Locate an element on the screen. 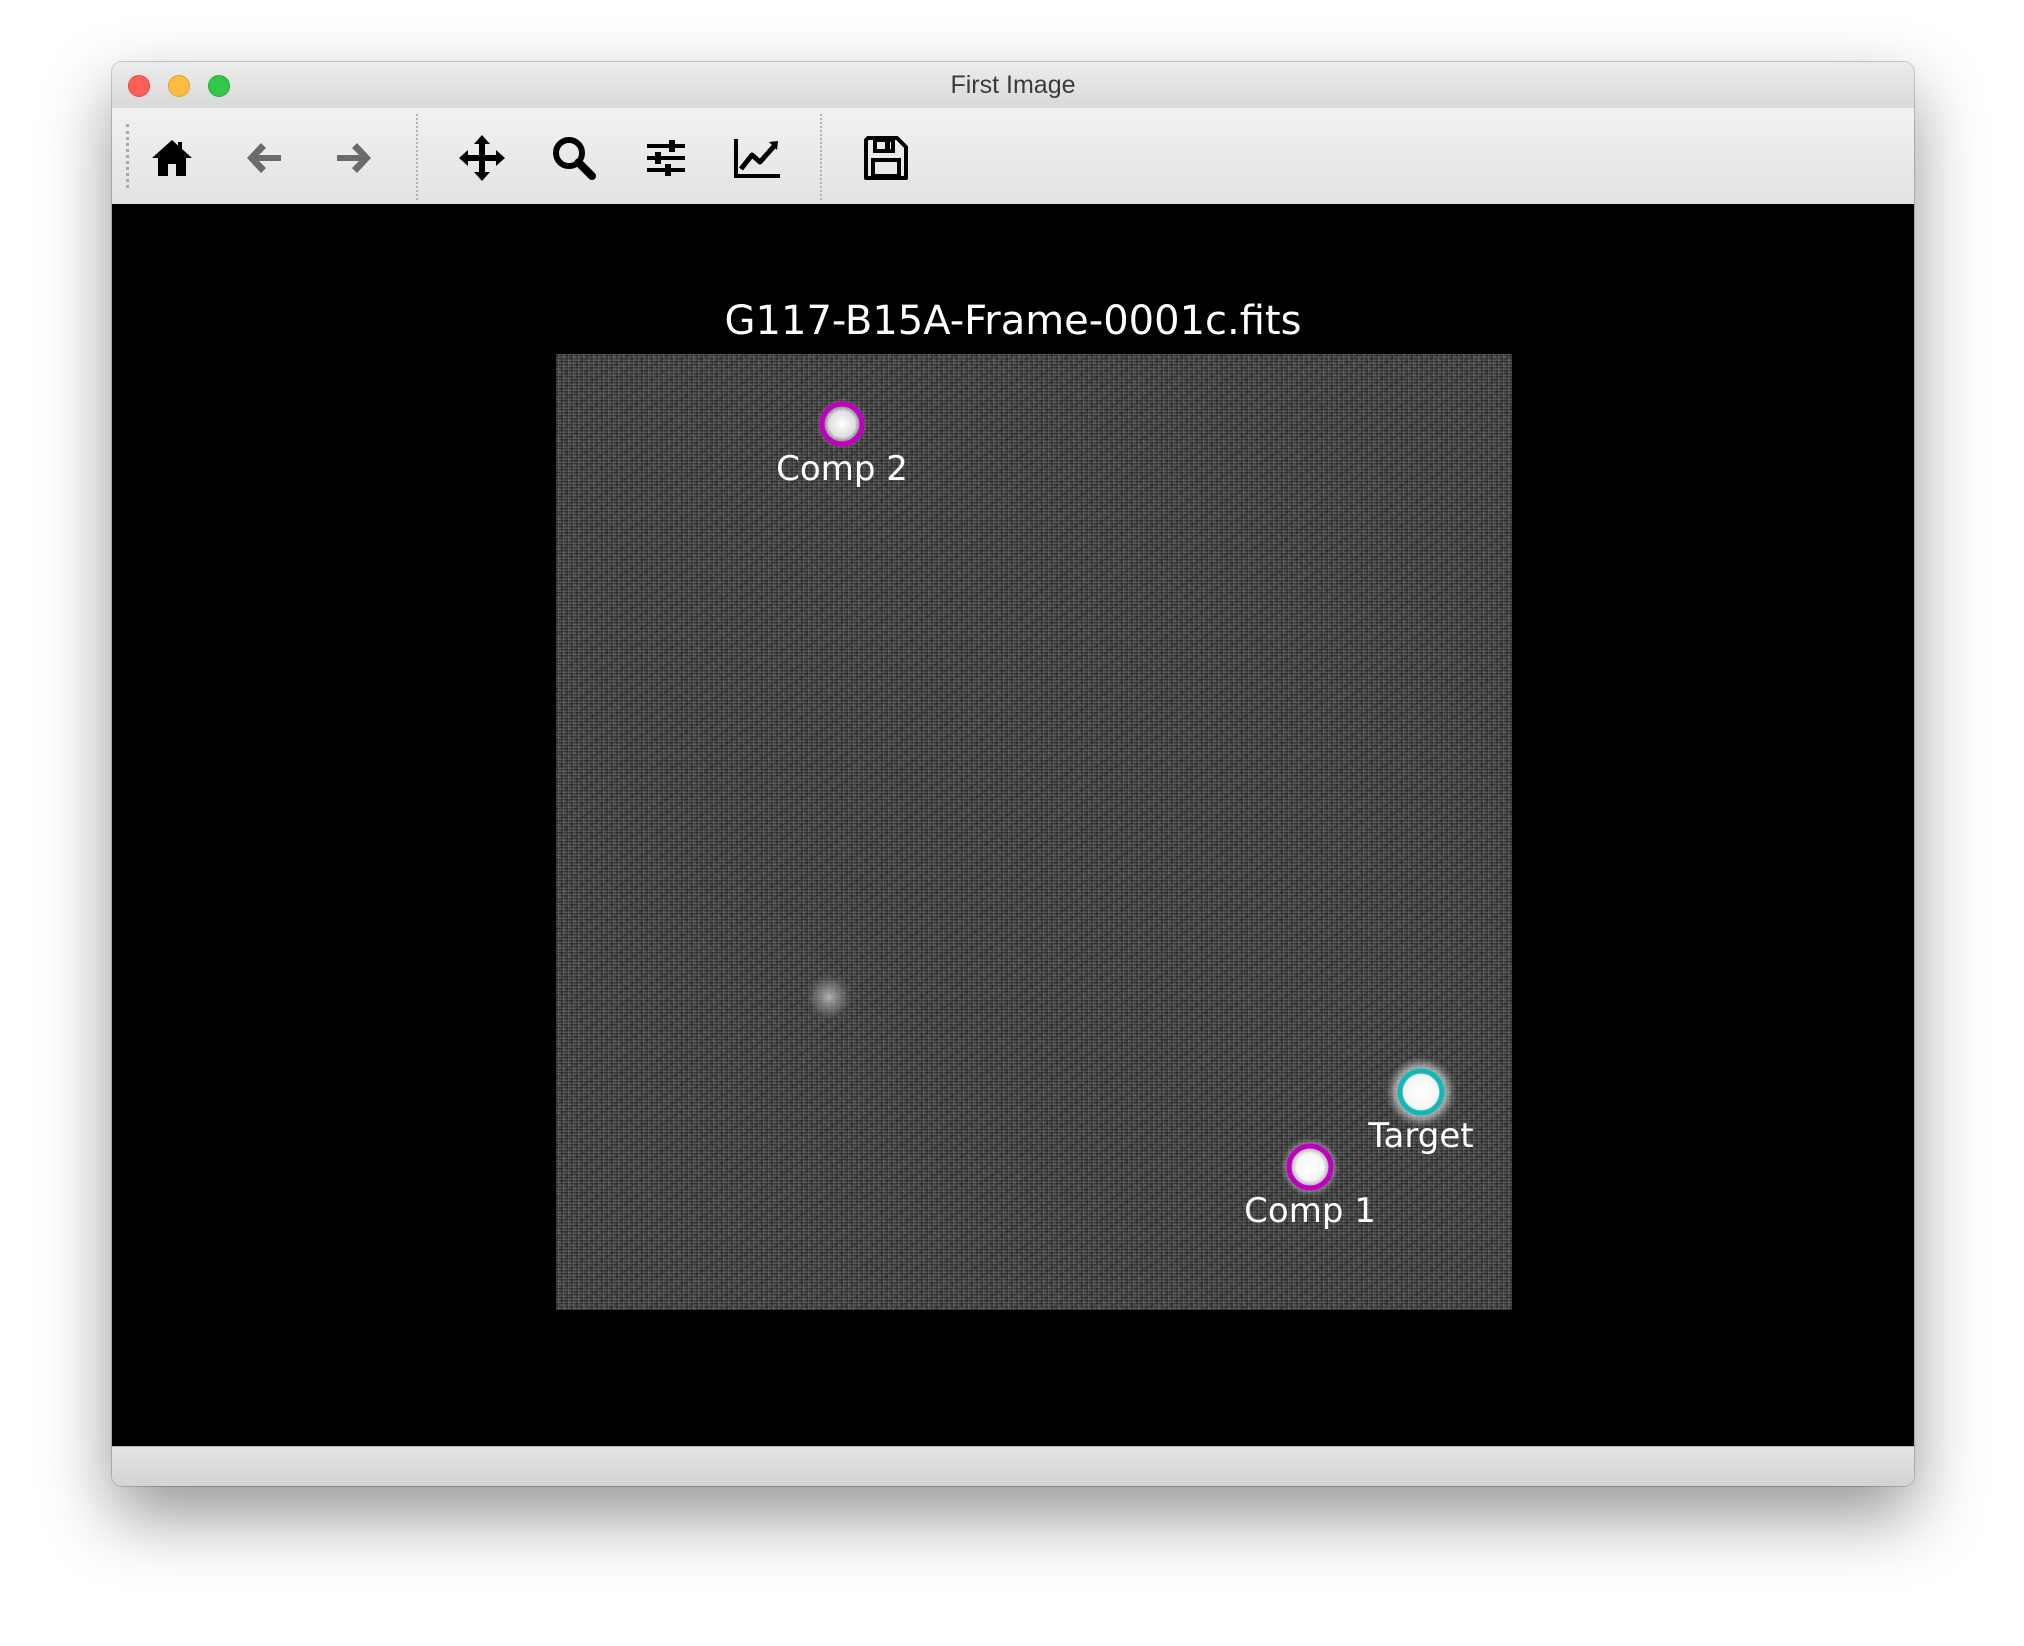 The width and height of the screenshot is (2024, 1646). configure-subplots-button is located at coordinates (666, 158).